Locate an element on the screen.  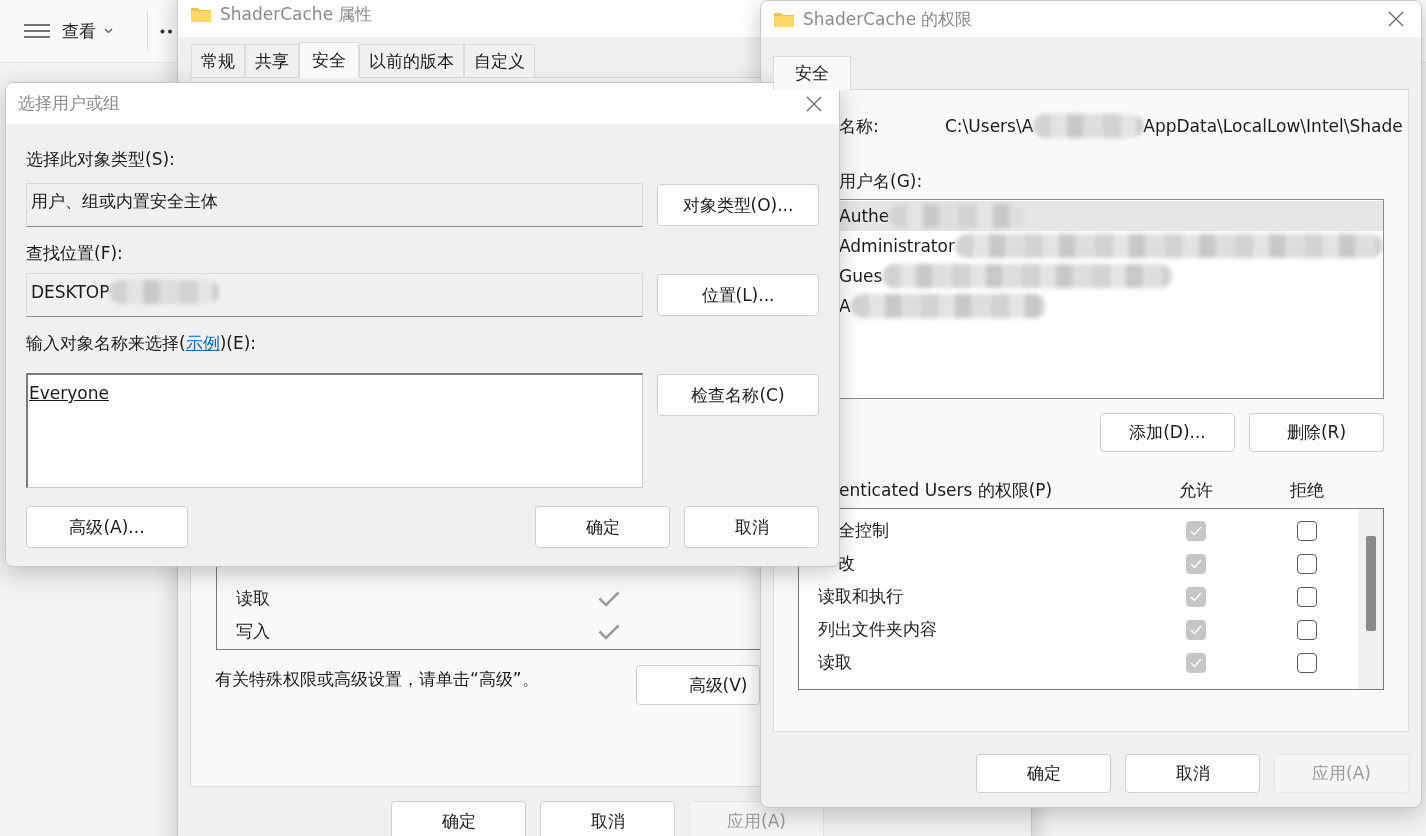
tab: 以前的版本 is located at coordinates (411, 60).